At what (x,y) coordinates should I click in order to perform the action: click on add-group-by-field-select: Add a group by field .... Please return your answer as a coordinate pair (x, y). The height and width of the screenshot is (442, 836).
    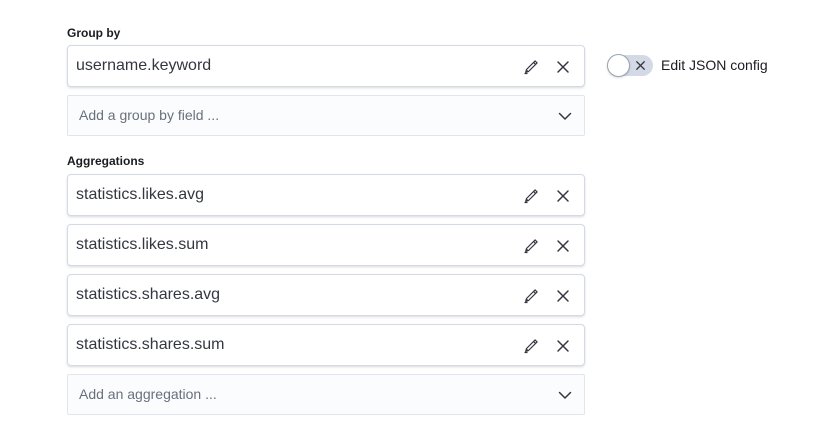
    Looking at the image, I should click on (326, 115).